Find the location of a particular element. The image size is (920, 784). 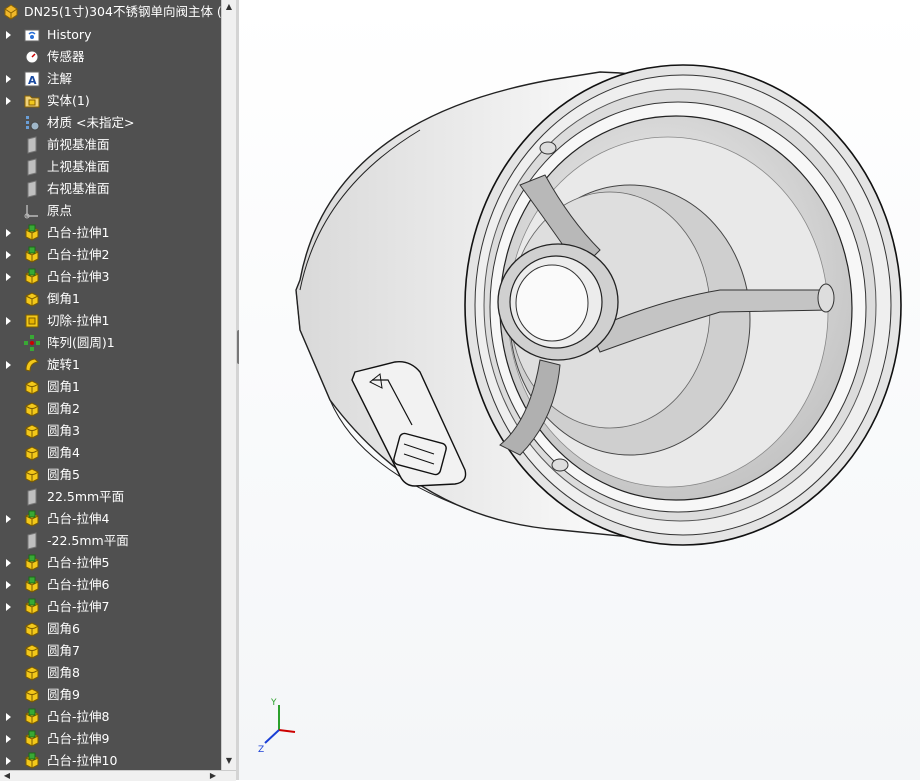

tree-item-label: 凸台-拉伸10 is located at coordinates (82, 760).